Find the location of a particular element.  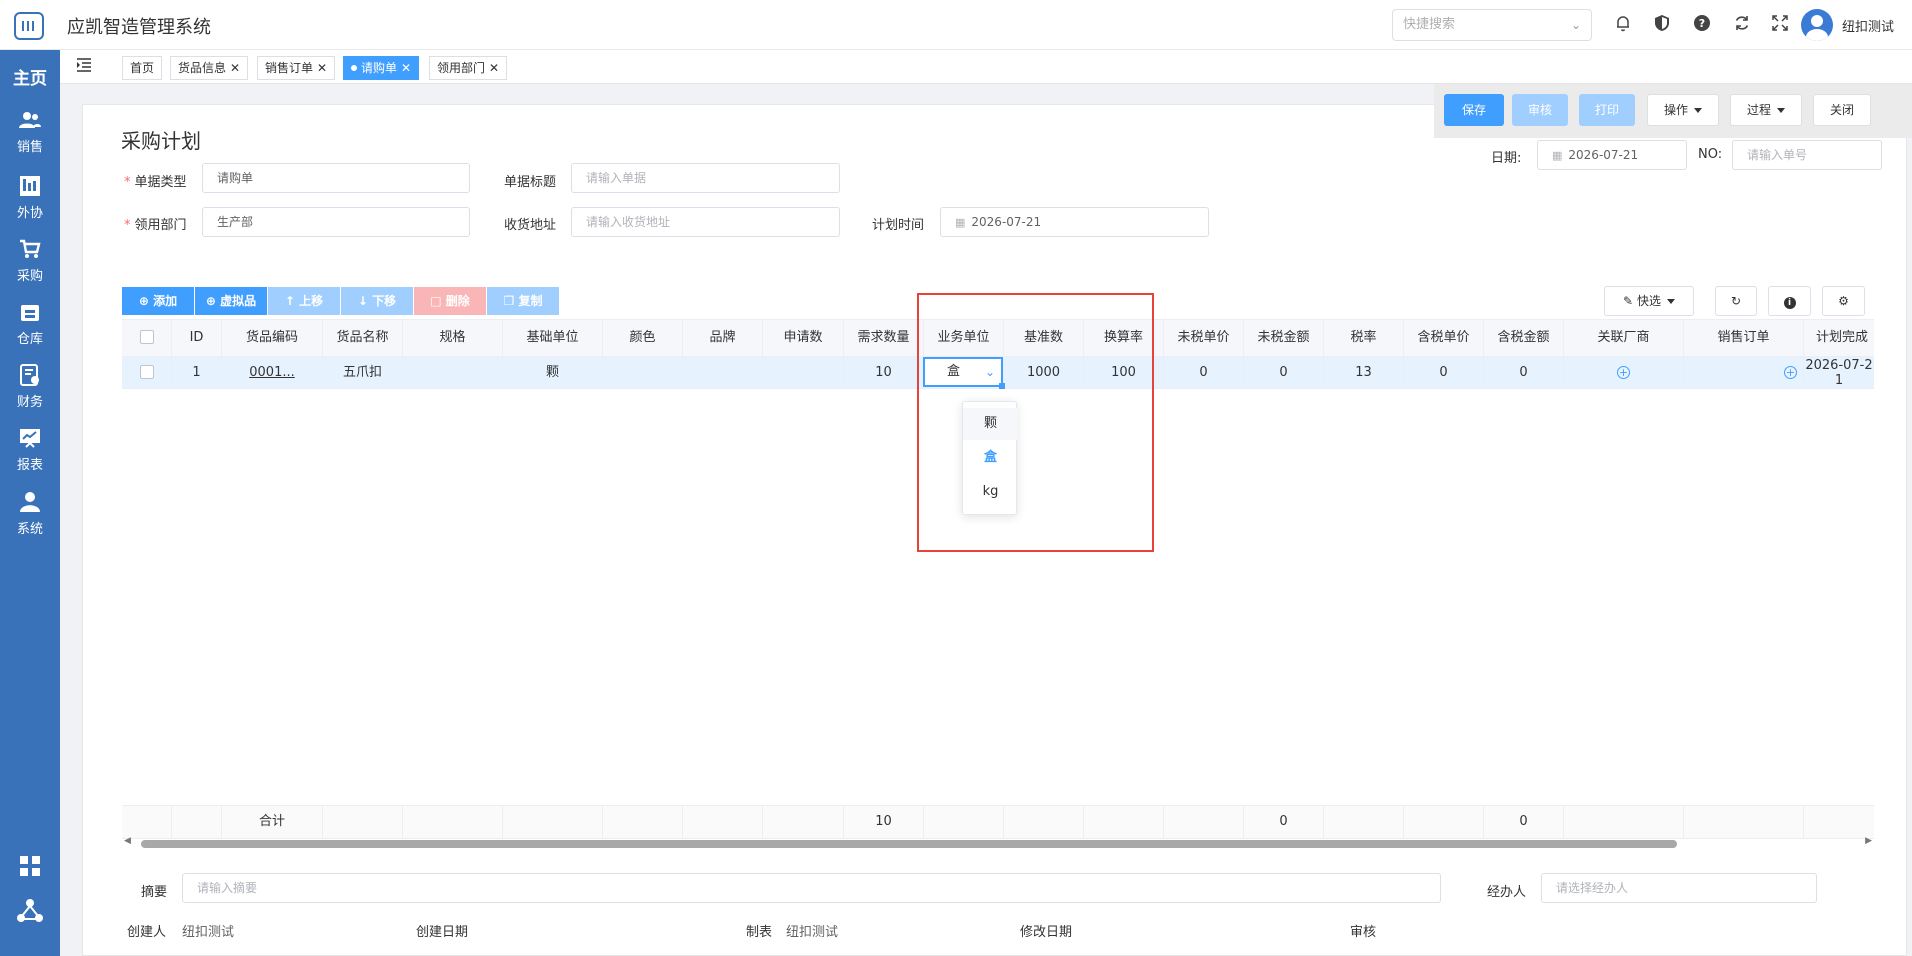

column-header: 规格 is located at coordinates (453, 338).